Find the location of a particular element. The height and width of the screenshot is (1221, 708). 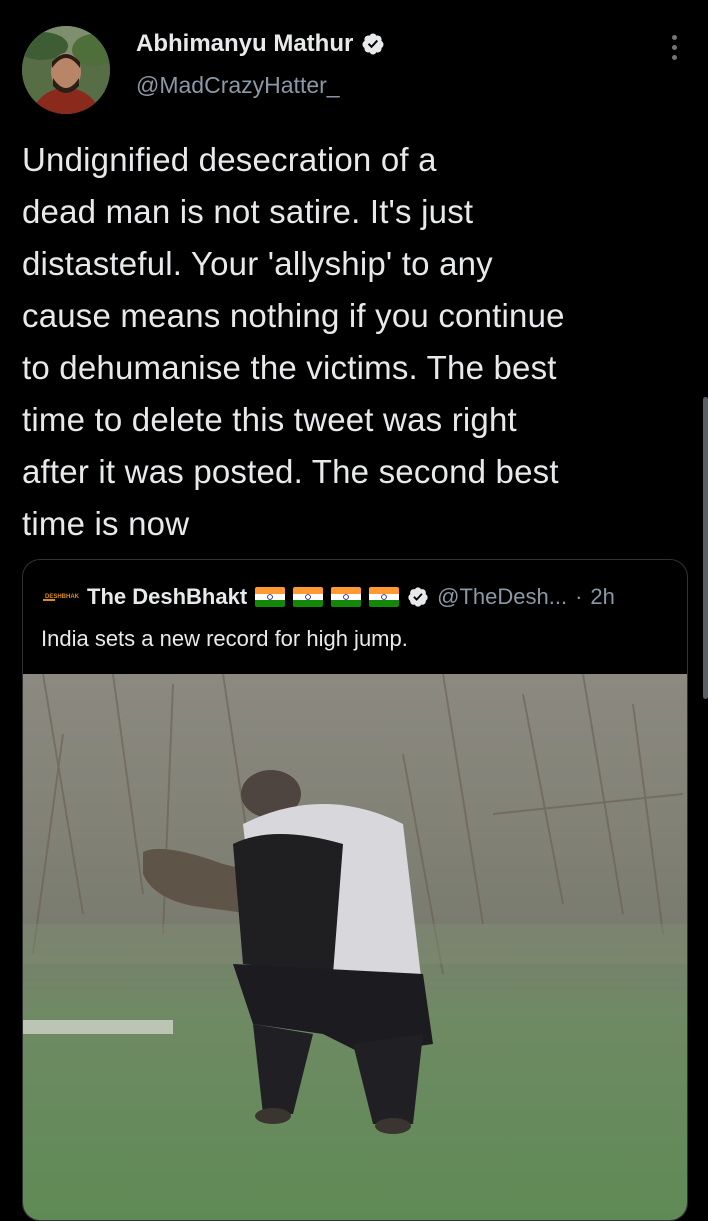

avatar-image is located at coordinates (66, 70).